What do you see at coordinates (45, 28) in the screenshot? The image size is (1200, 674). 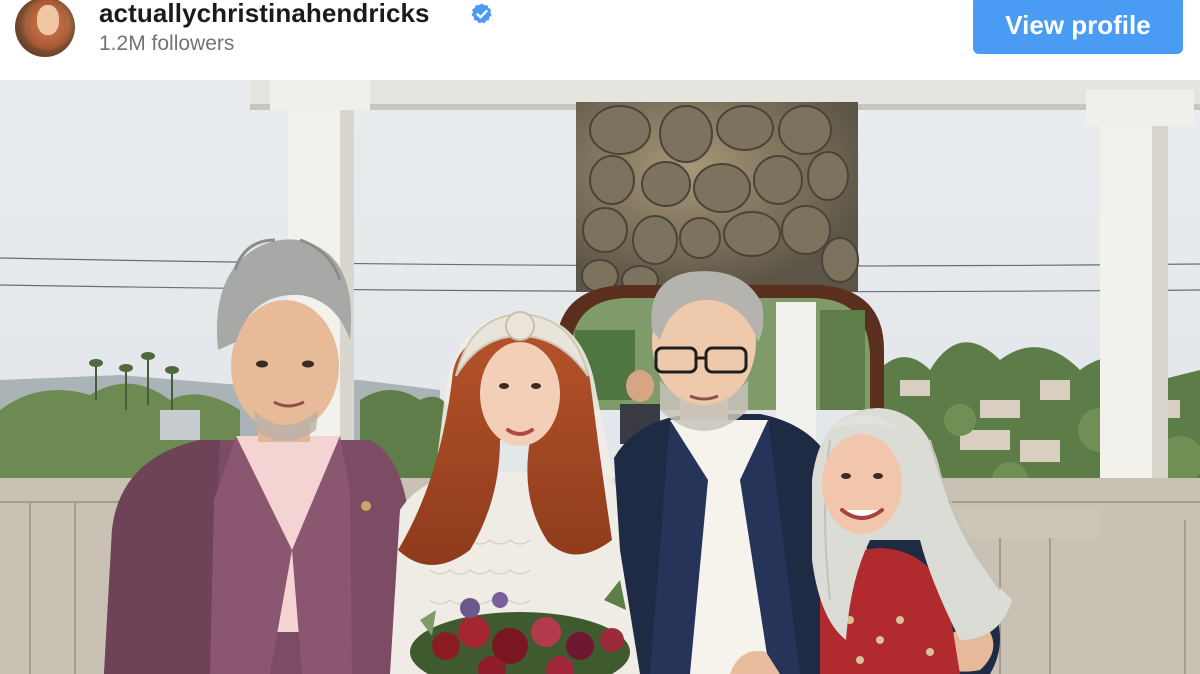 I see `avatar` at bounding box center [45, 28].